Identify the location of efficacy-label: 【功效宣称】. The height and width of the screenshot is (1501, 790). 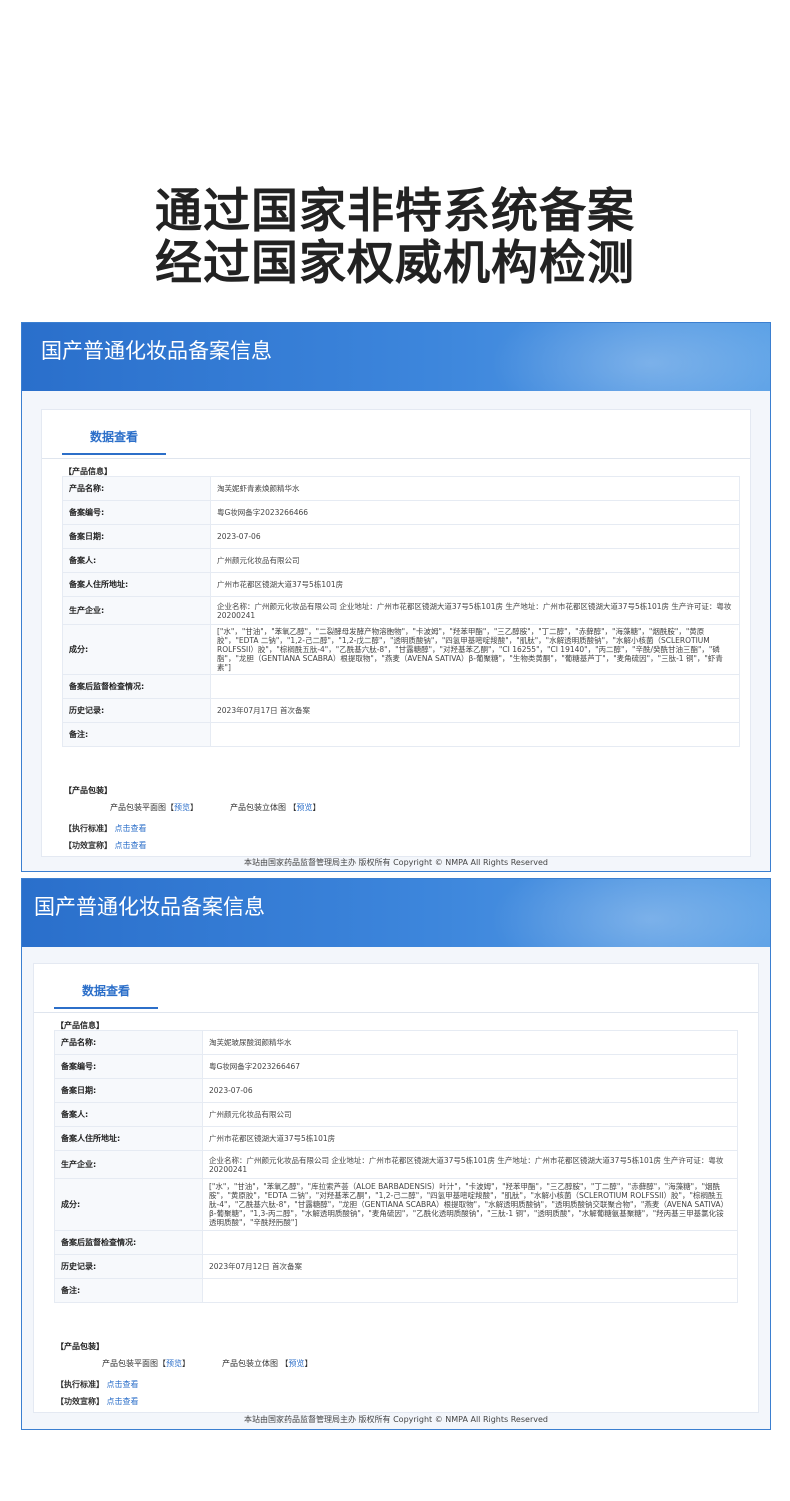
(88, 845).